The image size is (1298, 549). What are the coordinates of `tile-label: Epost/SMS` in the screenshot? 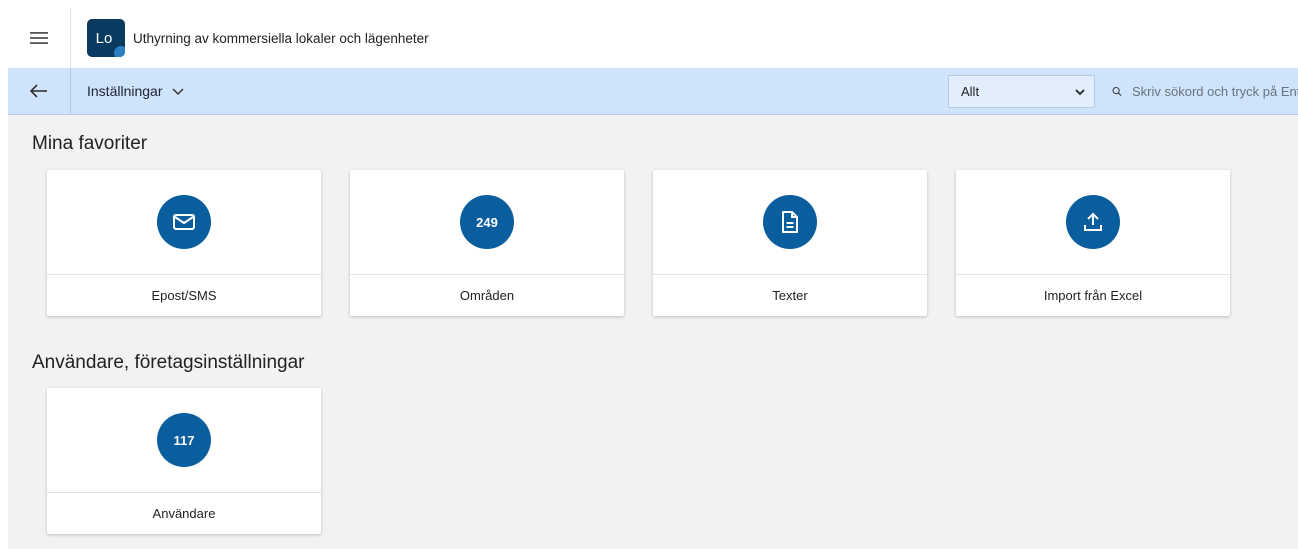 It's located at (184, 295).